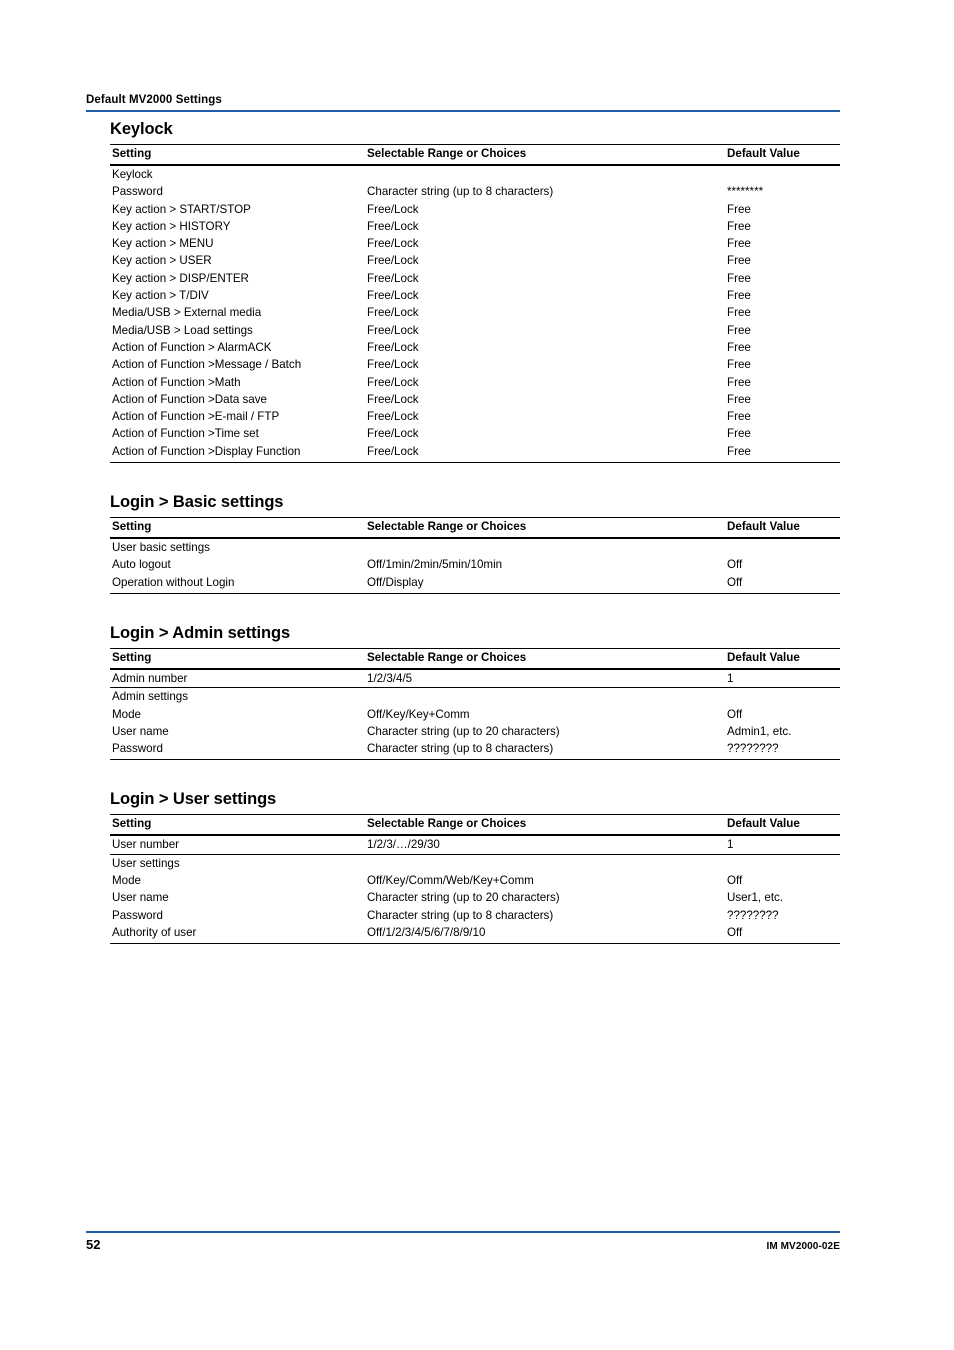 The width and height of the screenshot is (954, 1350). What do you see at coordinates (160, 296) in the screenshot?
I see `cell-setting: Key action > T/DIV` at bounding box center [160, 296].